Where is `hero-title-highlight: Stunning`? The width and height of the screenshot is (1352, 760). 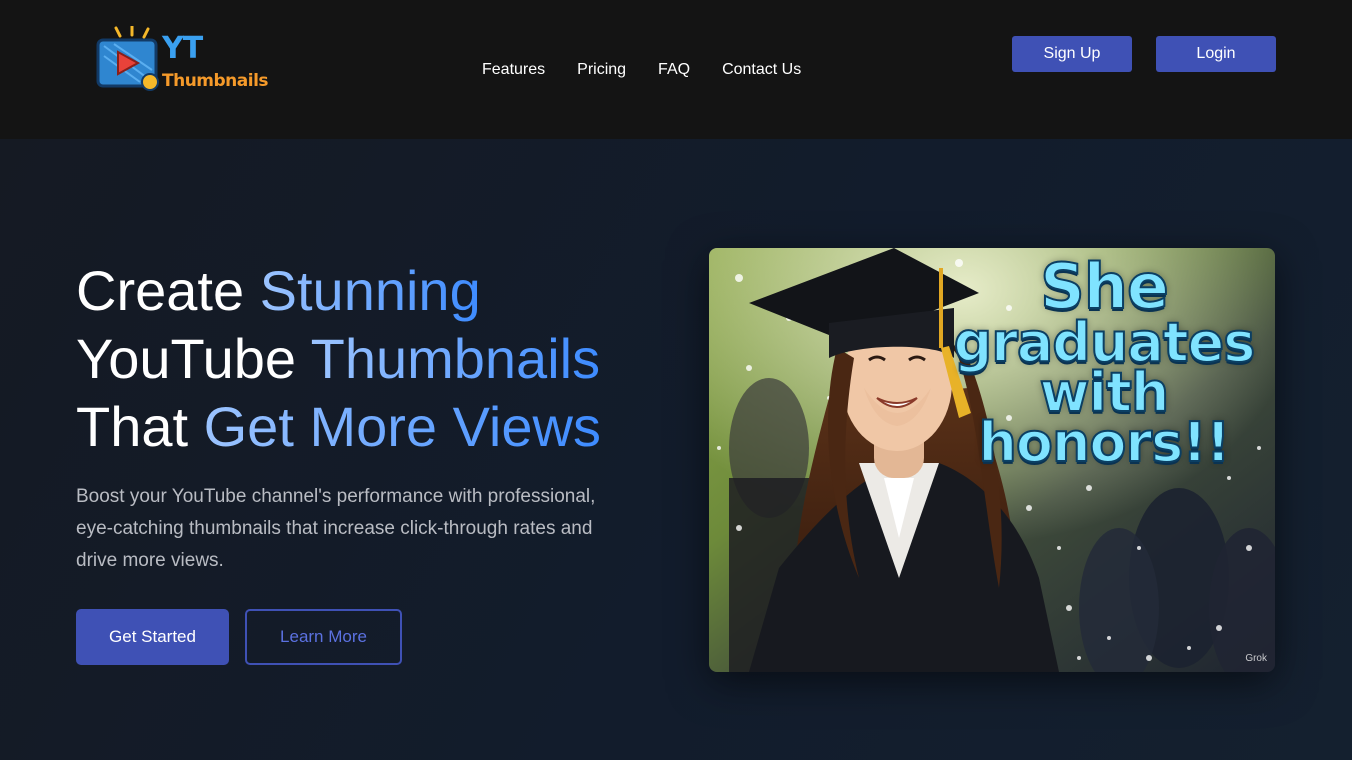
hero-title-highlight: Stunning is located at coordinates (370, 290).